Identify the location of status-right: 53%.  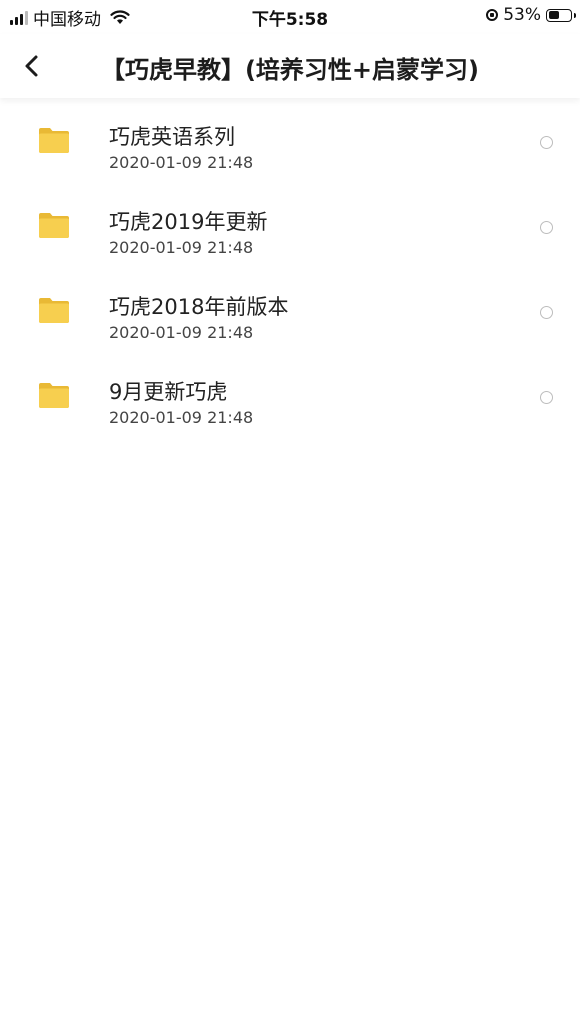
(531, 15).